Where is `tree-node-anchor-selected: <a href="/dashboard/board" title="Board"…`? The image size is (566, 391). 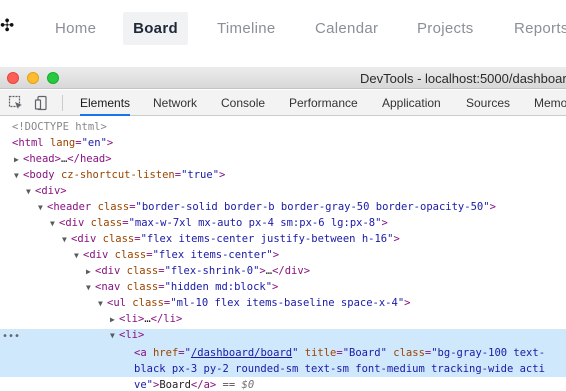 tree-node-anchor-selected: <a href="/dashboard/board" title="Board"… is located at coordinates (339, 353).